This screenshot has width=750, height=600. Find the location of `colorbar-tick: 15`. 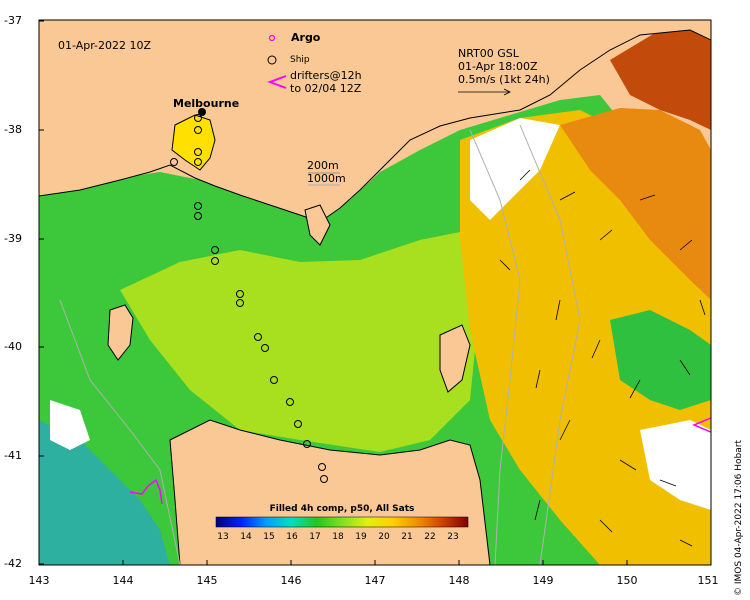

colorbar-tick: 15 is located at coordinates (269, 537).